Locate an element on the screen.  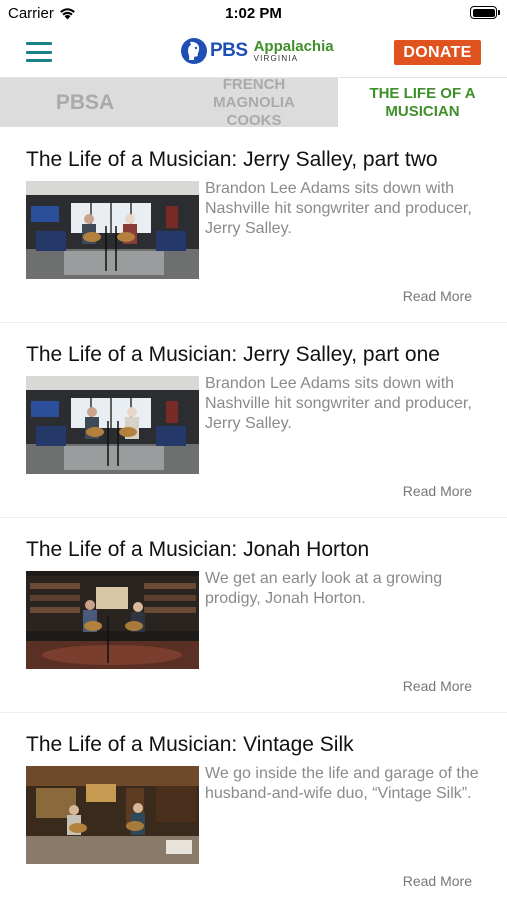
logo-station: Appalachia VIRGINIA is located at coordinates (294, 51).